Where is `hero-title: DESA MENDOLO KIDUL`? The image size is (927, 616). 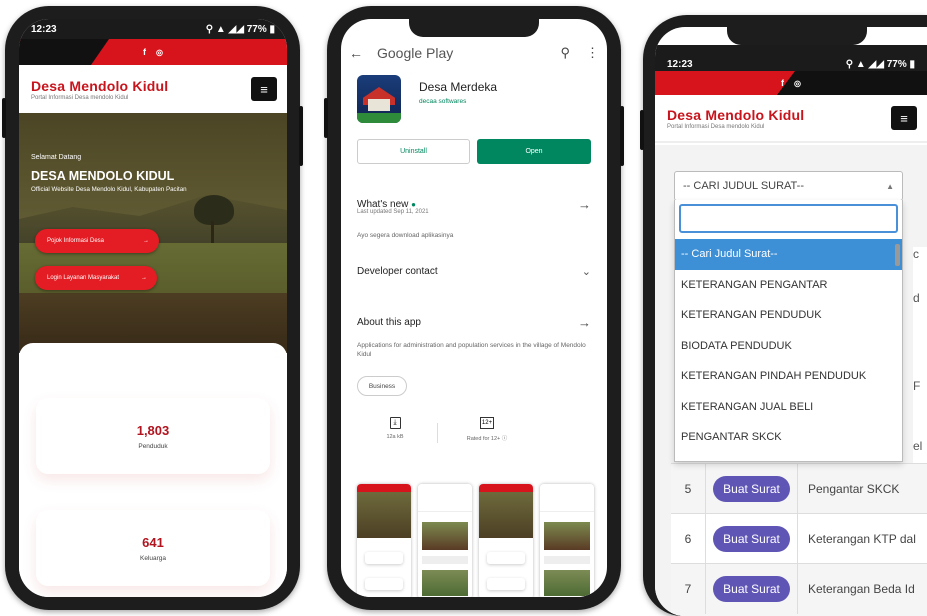 hero-title: DESA MENDOLO KIDUL is located at coordinates (103, 176).